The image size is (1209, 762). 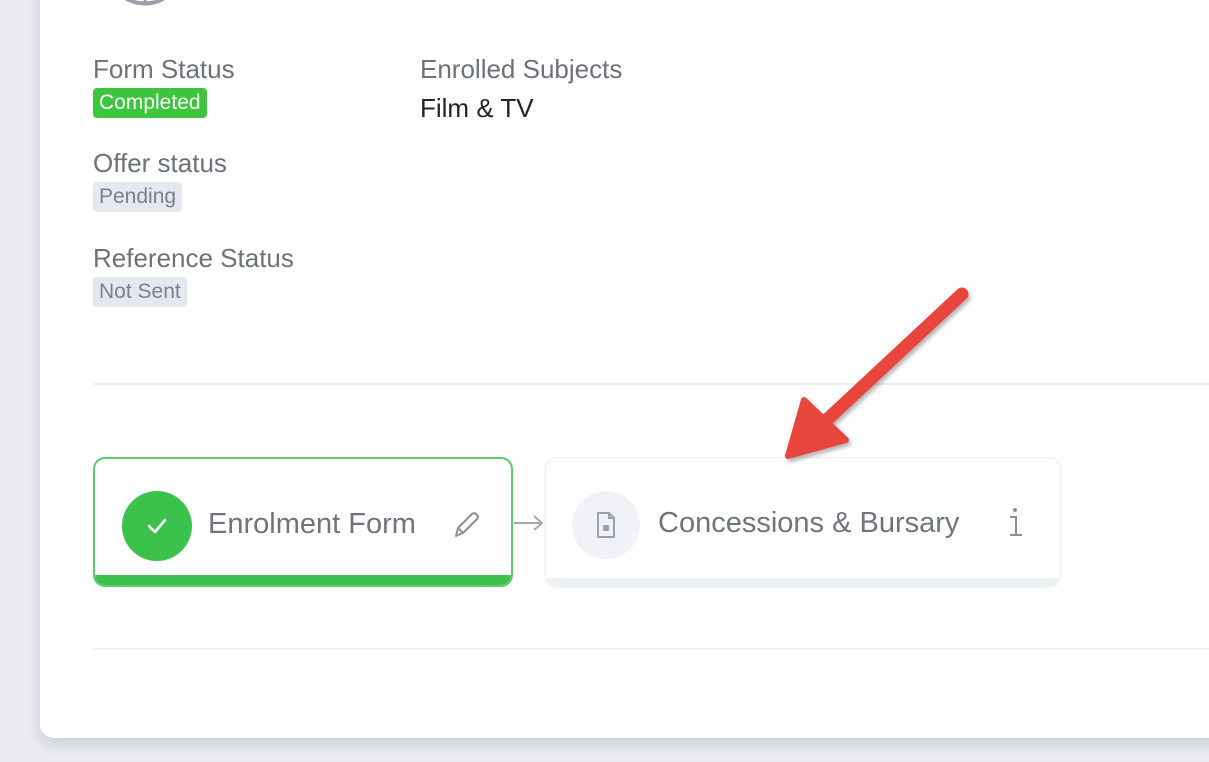 What do you see at coordinates (157, 526) in the screenshot?
I see `completed-check-icon` at bounding box center [157, 526].